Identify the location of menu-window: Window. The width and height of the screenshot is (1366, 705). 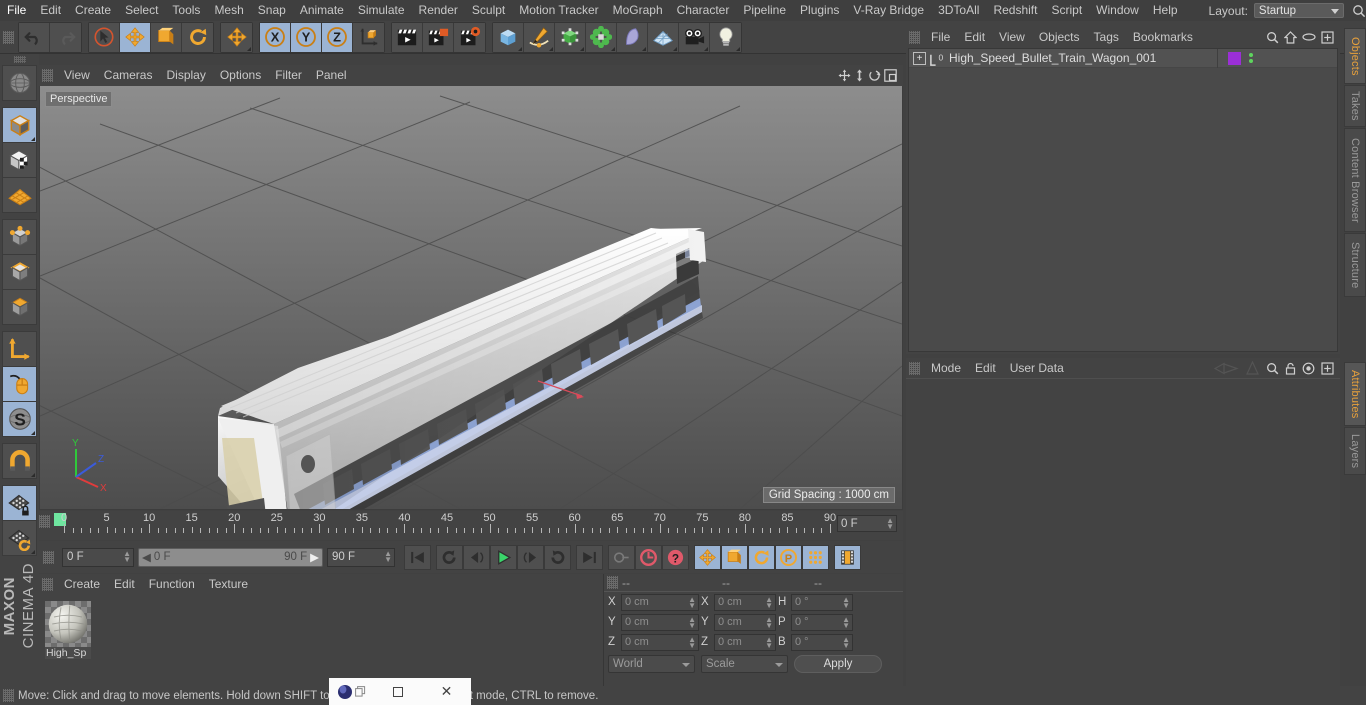
(1117, 10).